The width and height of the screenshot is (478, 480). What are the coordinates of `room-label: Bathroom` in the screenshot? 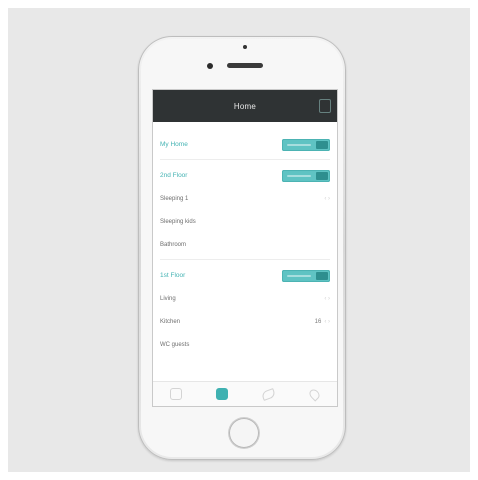 It's located at (173, 244).